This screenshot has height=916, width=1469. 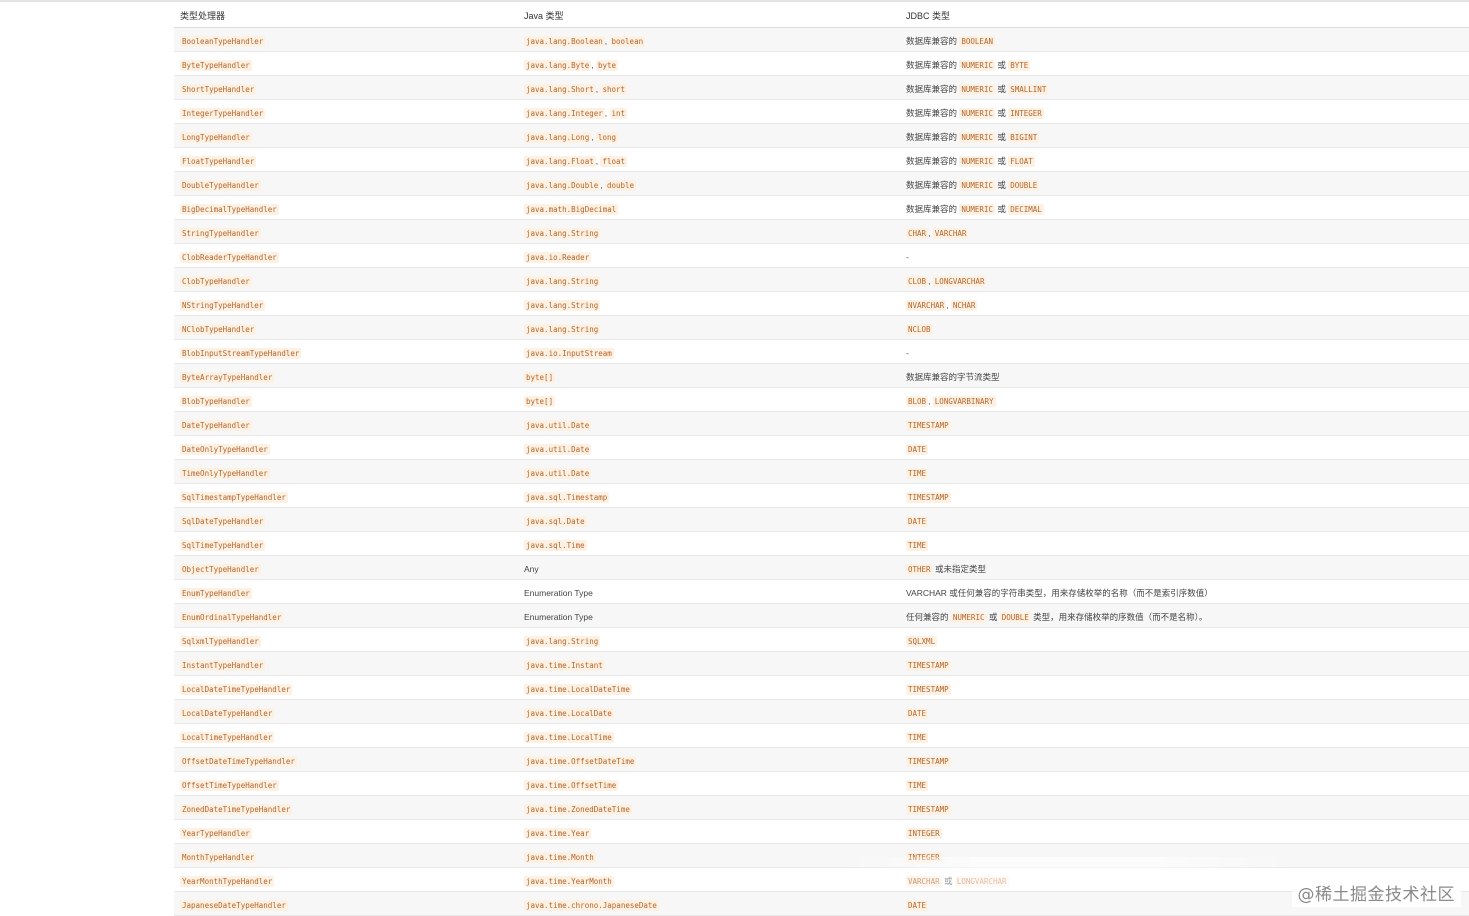 What do you see at coordinates (715, 112) in the screenshot?
I see `java-type-cell: java.lang.Integer, int` at bounding box center [715, 112].